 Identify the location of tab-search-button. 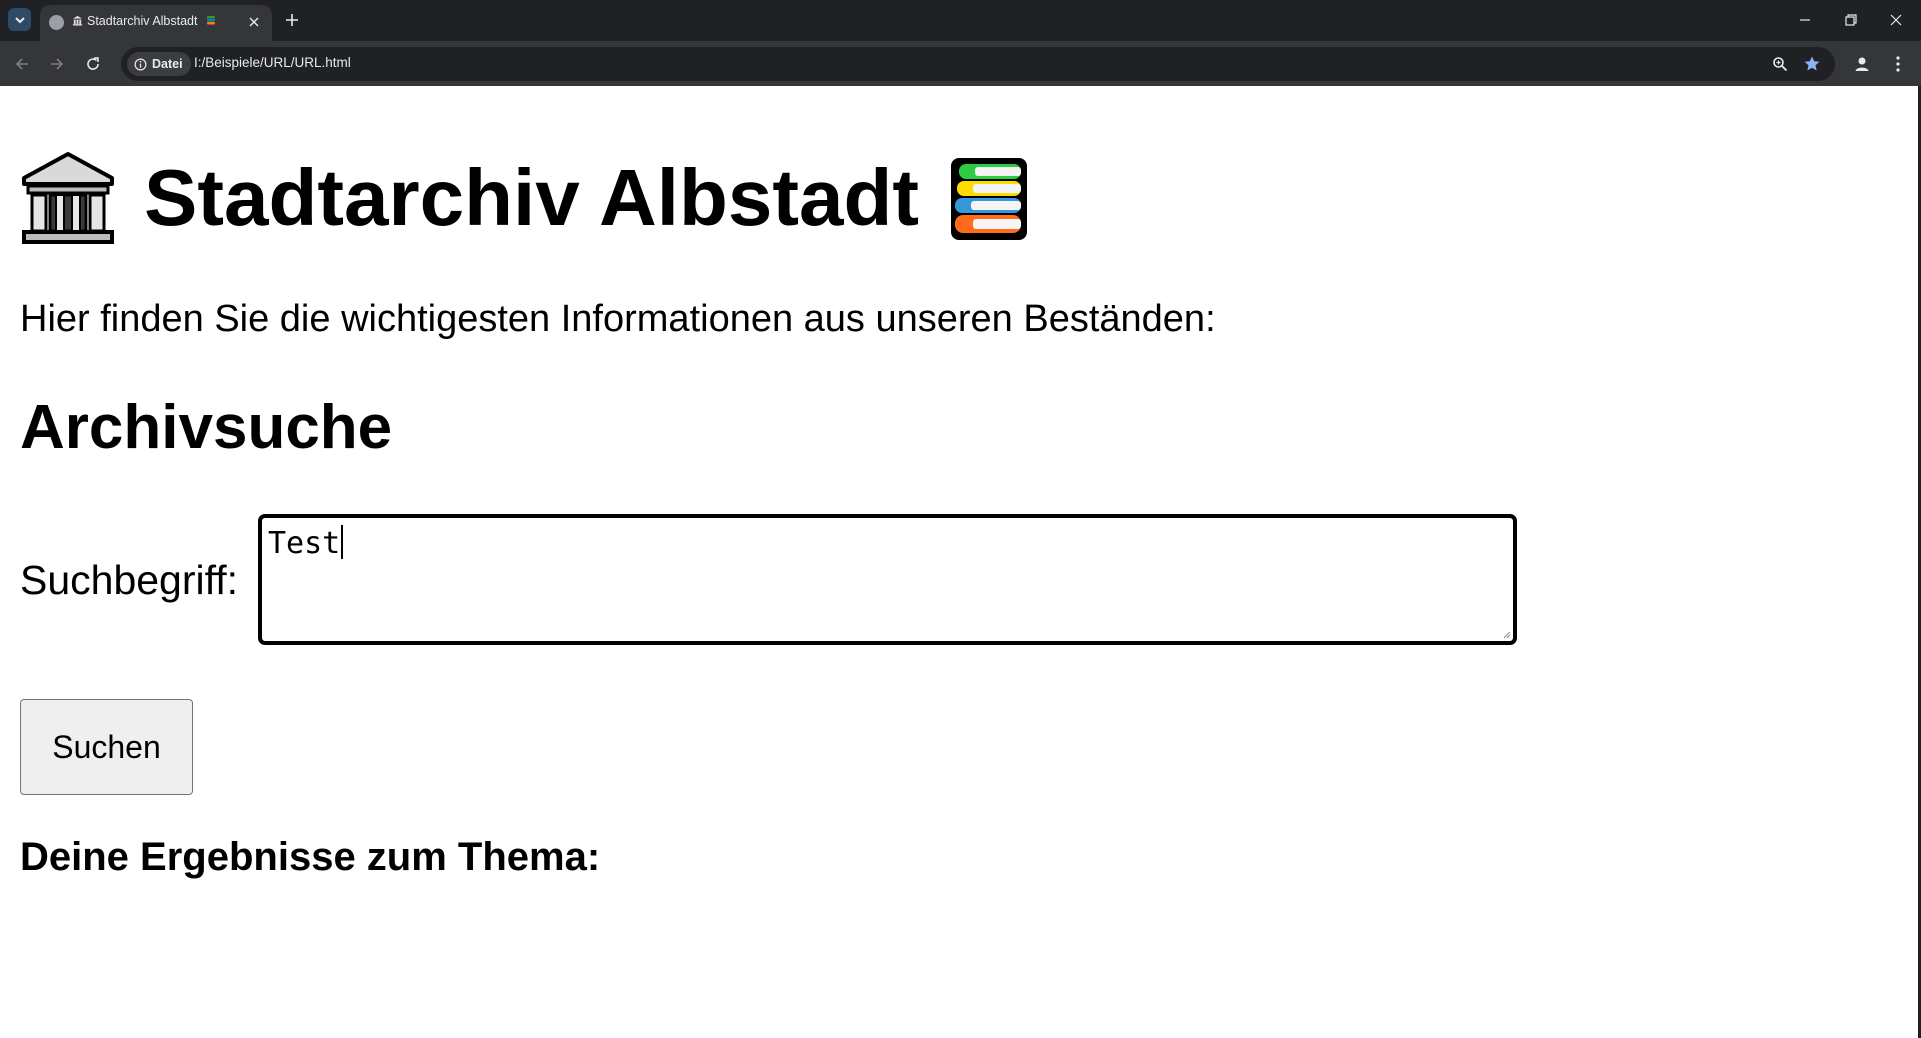
(19, 19).